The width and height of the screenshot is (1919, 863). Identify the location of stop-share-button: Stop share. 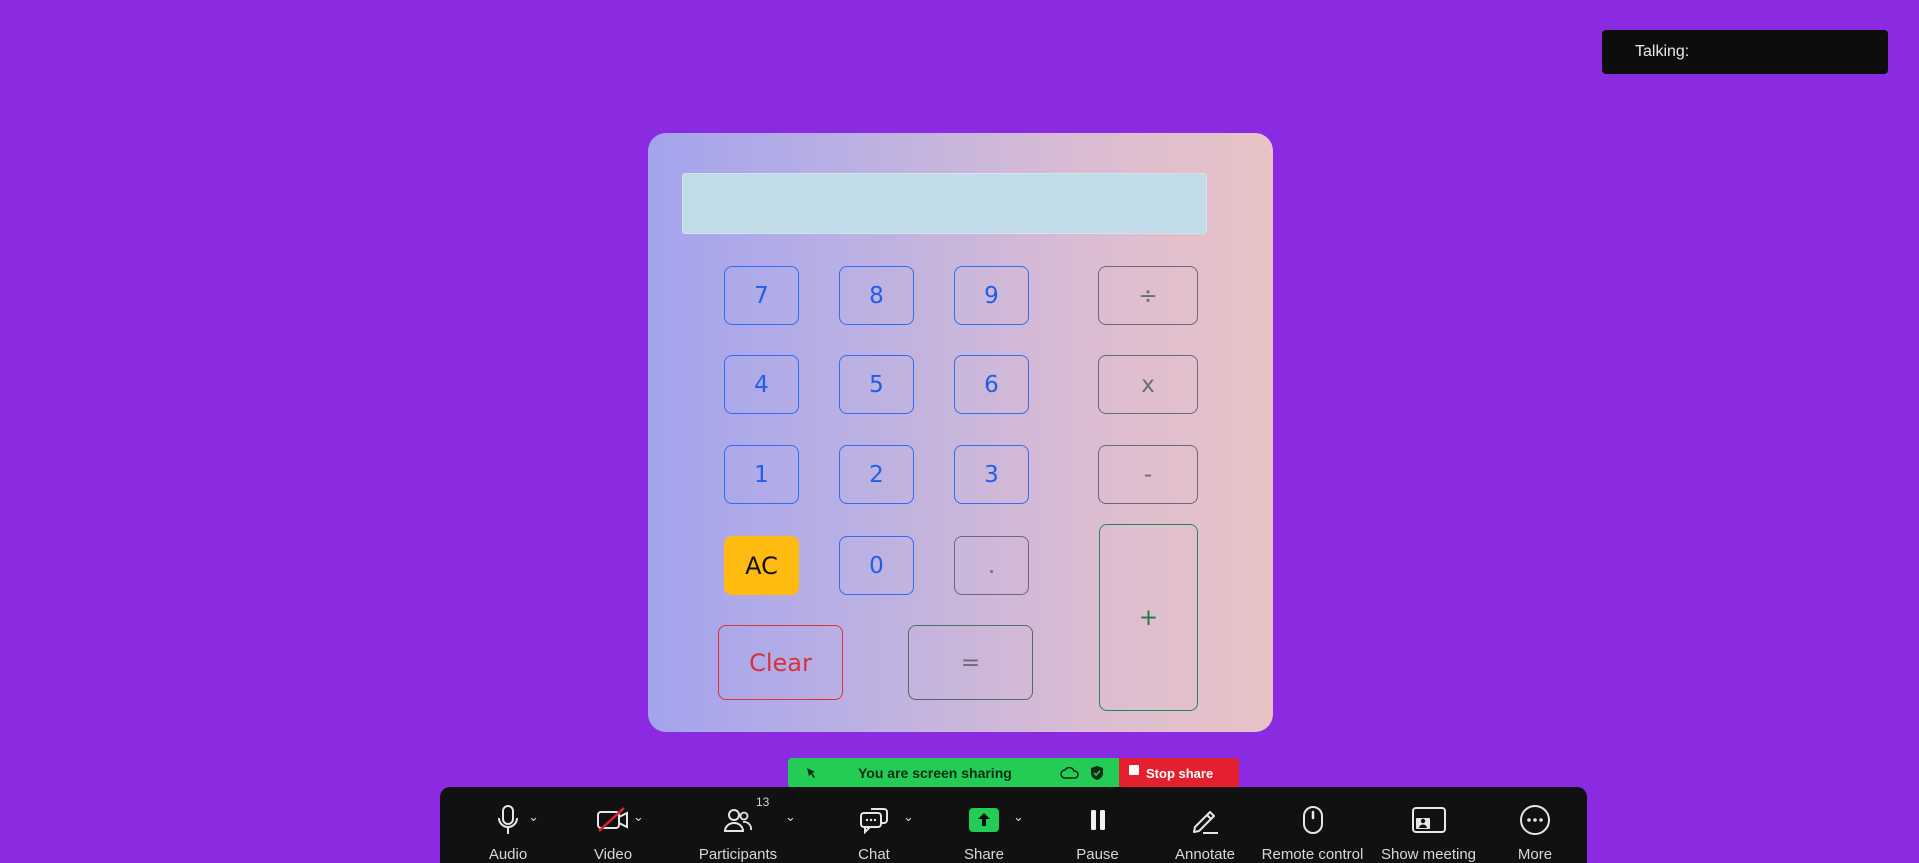
(1179, 773).